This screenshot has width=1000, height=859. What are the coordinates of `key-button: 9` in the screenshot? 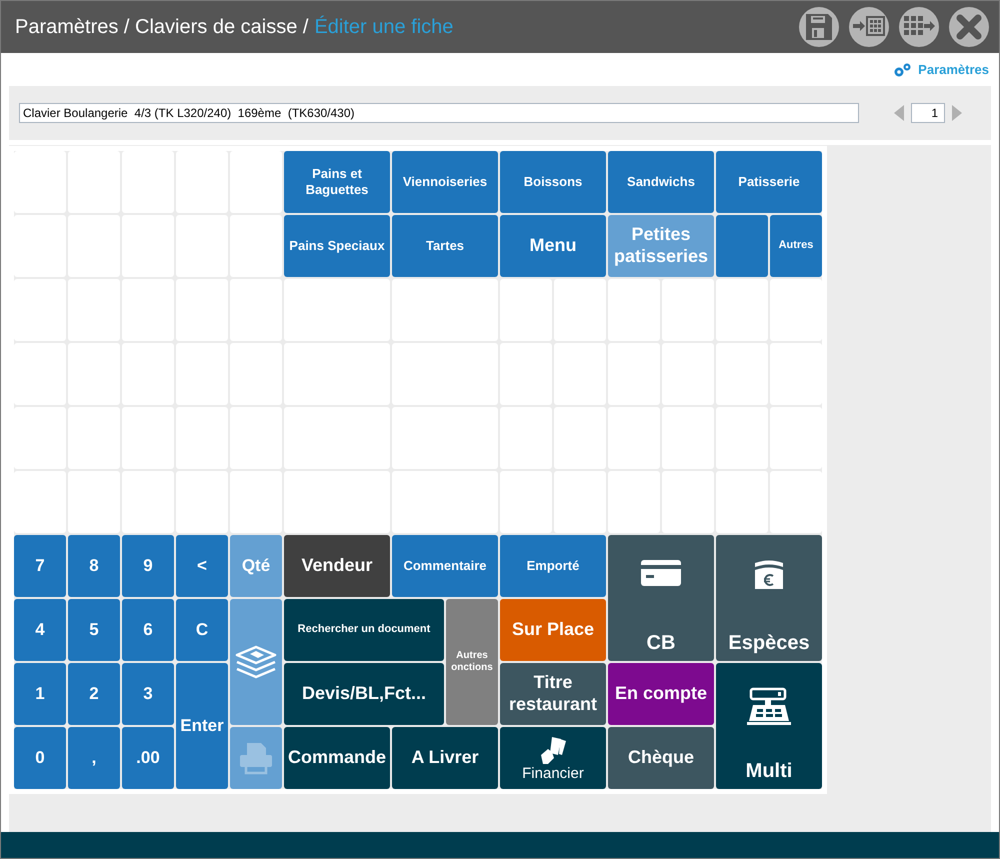 It's located at (148, 566).